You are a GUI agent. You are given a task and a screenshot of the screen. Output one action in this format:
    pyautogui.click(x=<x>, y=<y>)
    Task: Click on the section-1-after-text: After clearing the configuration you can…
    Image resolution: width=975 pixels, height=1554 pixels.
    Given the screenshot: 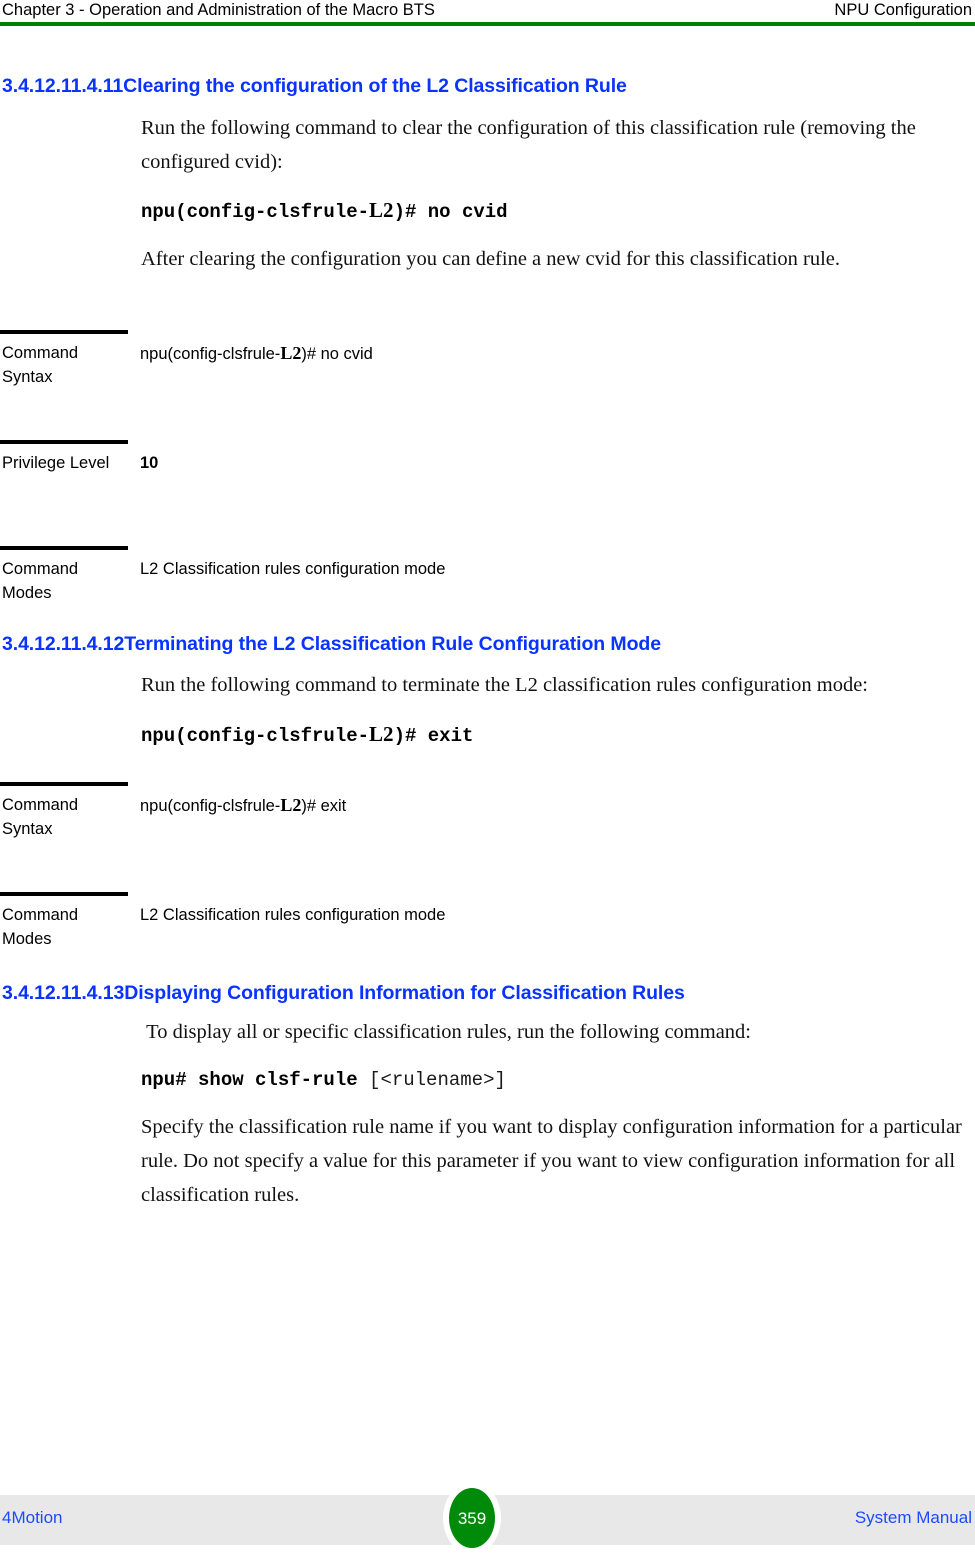 What is the action you would take?
    pyautogui.click(x=491, y=259)
    